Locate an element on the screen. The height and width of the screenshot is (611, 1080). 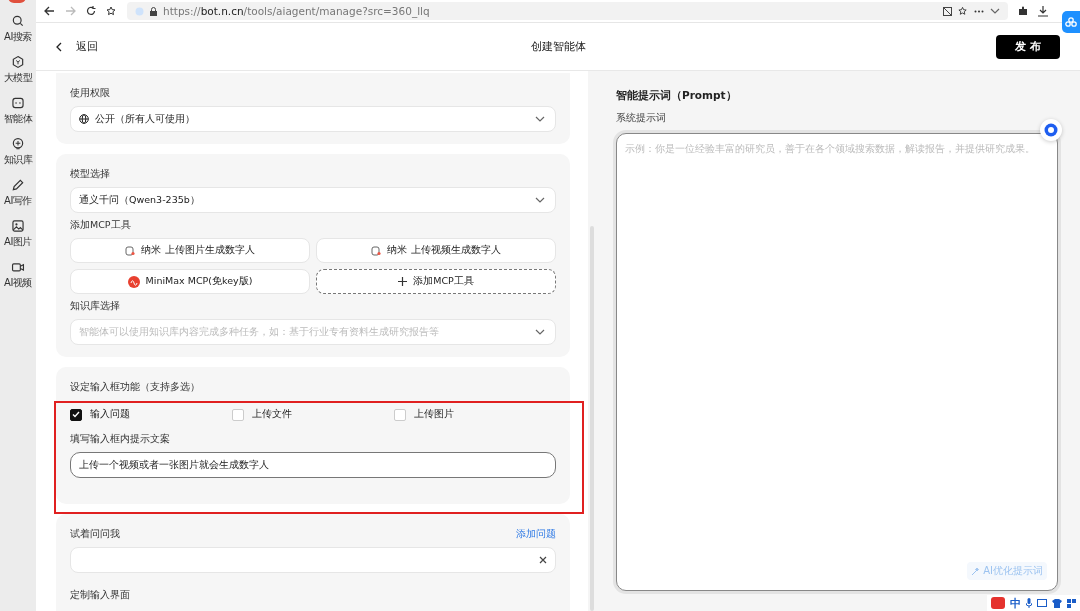
sidebar-item: 智能体 is located at coordinates (18, 111).